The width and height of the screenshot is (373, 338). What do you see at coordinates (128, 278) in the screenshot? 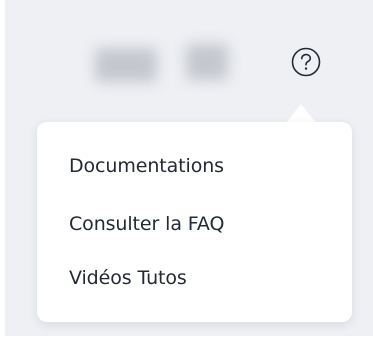
I see `menu-item-video-tutorials: Vidéos Tutos` at bounding box center [128, 278].